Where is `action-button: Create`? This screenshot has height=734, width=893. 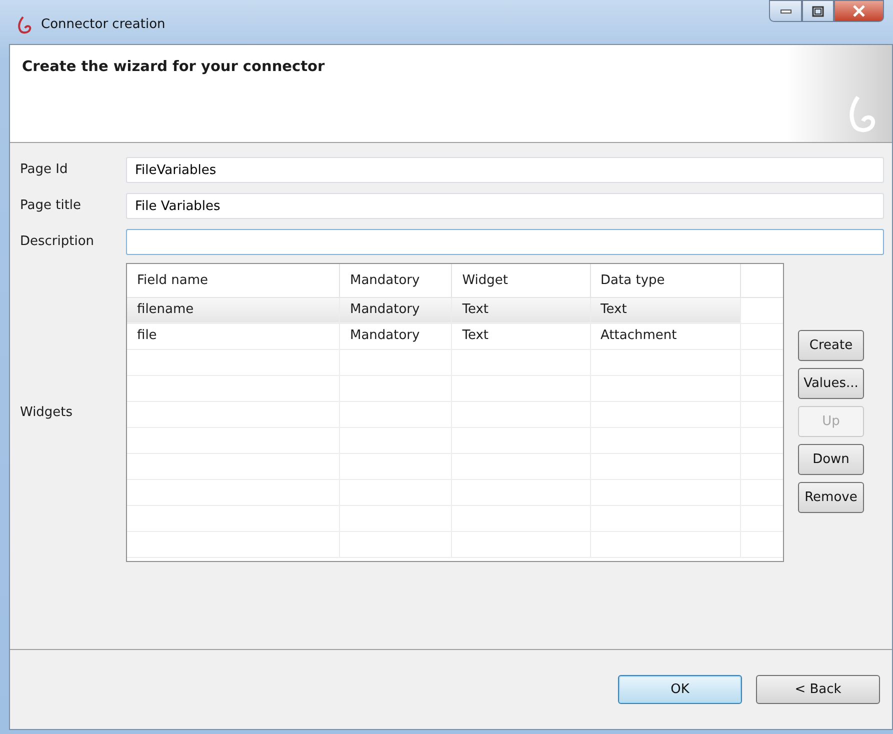 action-button: Create is located at coordinates (831, 345).